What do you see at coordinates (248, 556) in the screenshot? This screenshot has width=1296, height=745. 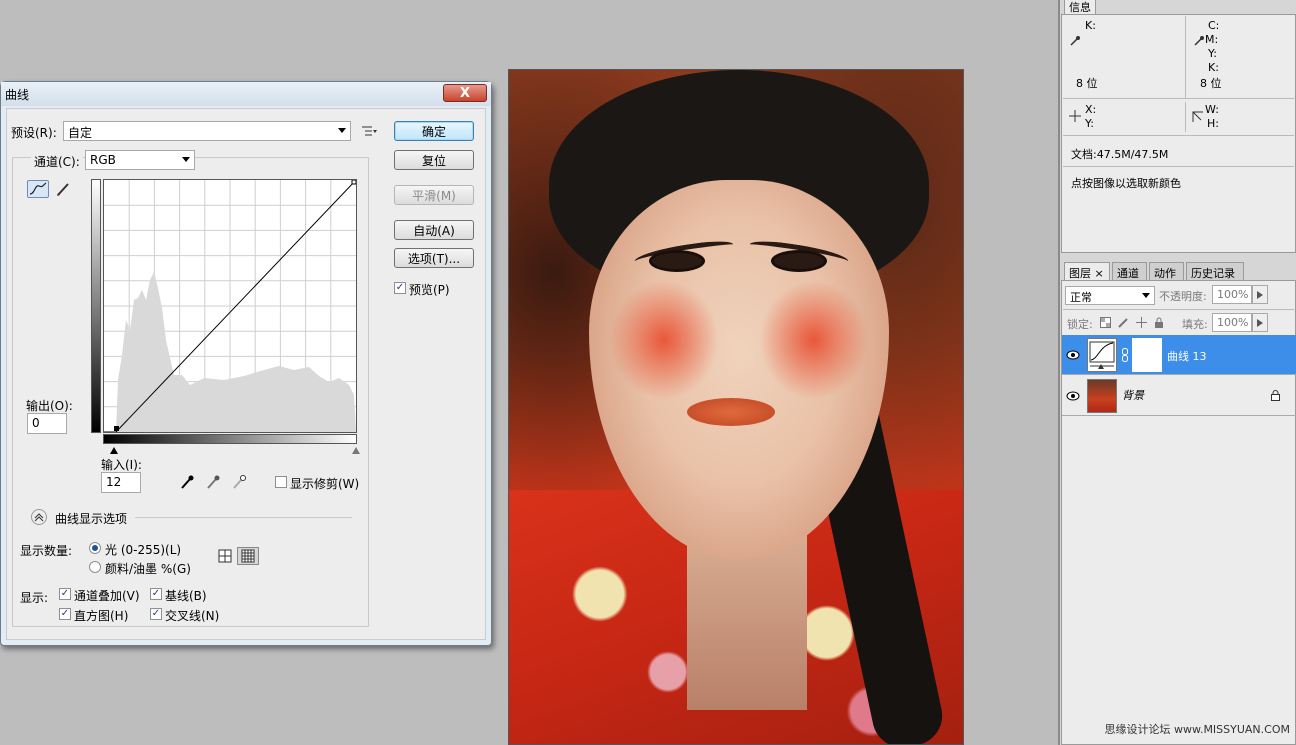 I see `detailed-grid-icon` at bounding box center [248, 556].